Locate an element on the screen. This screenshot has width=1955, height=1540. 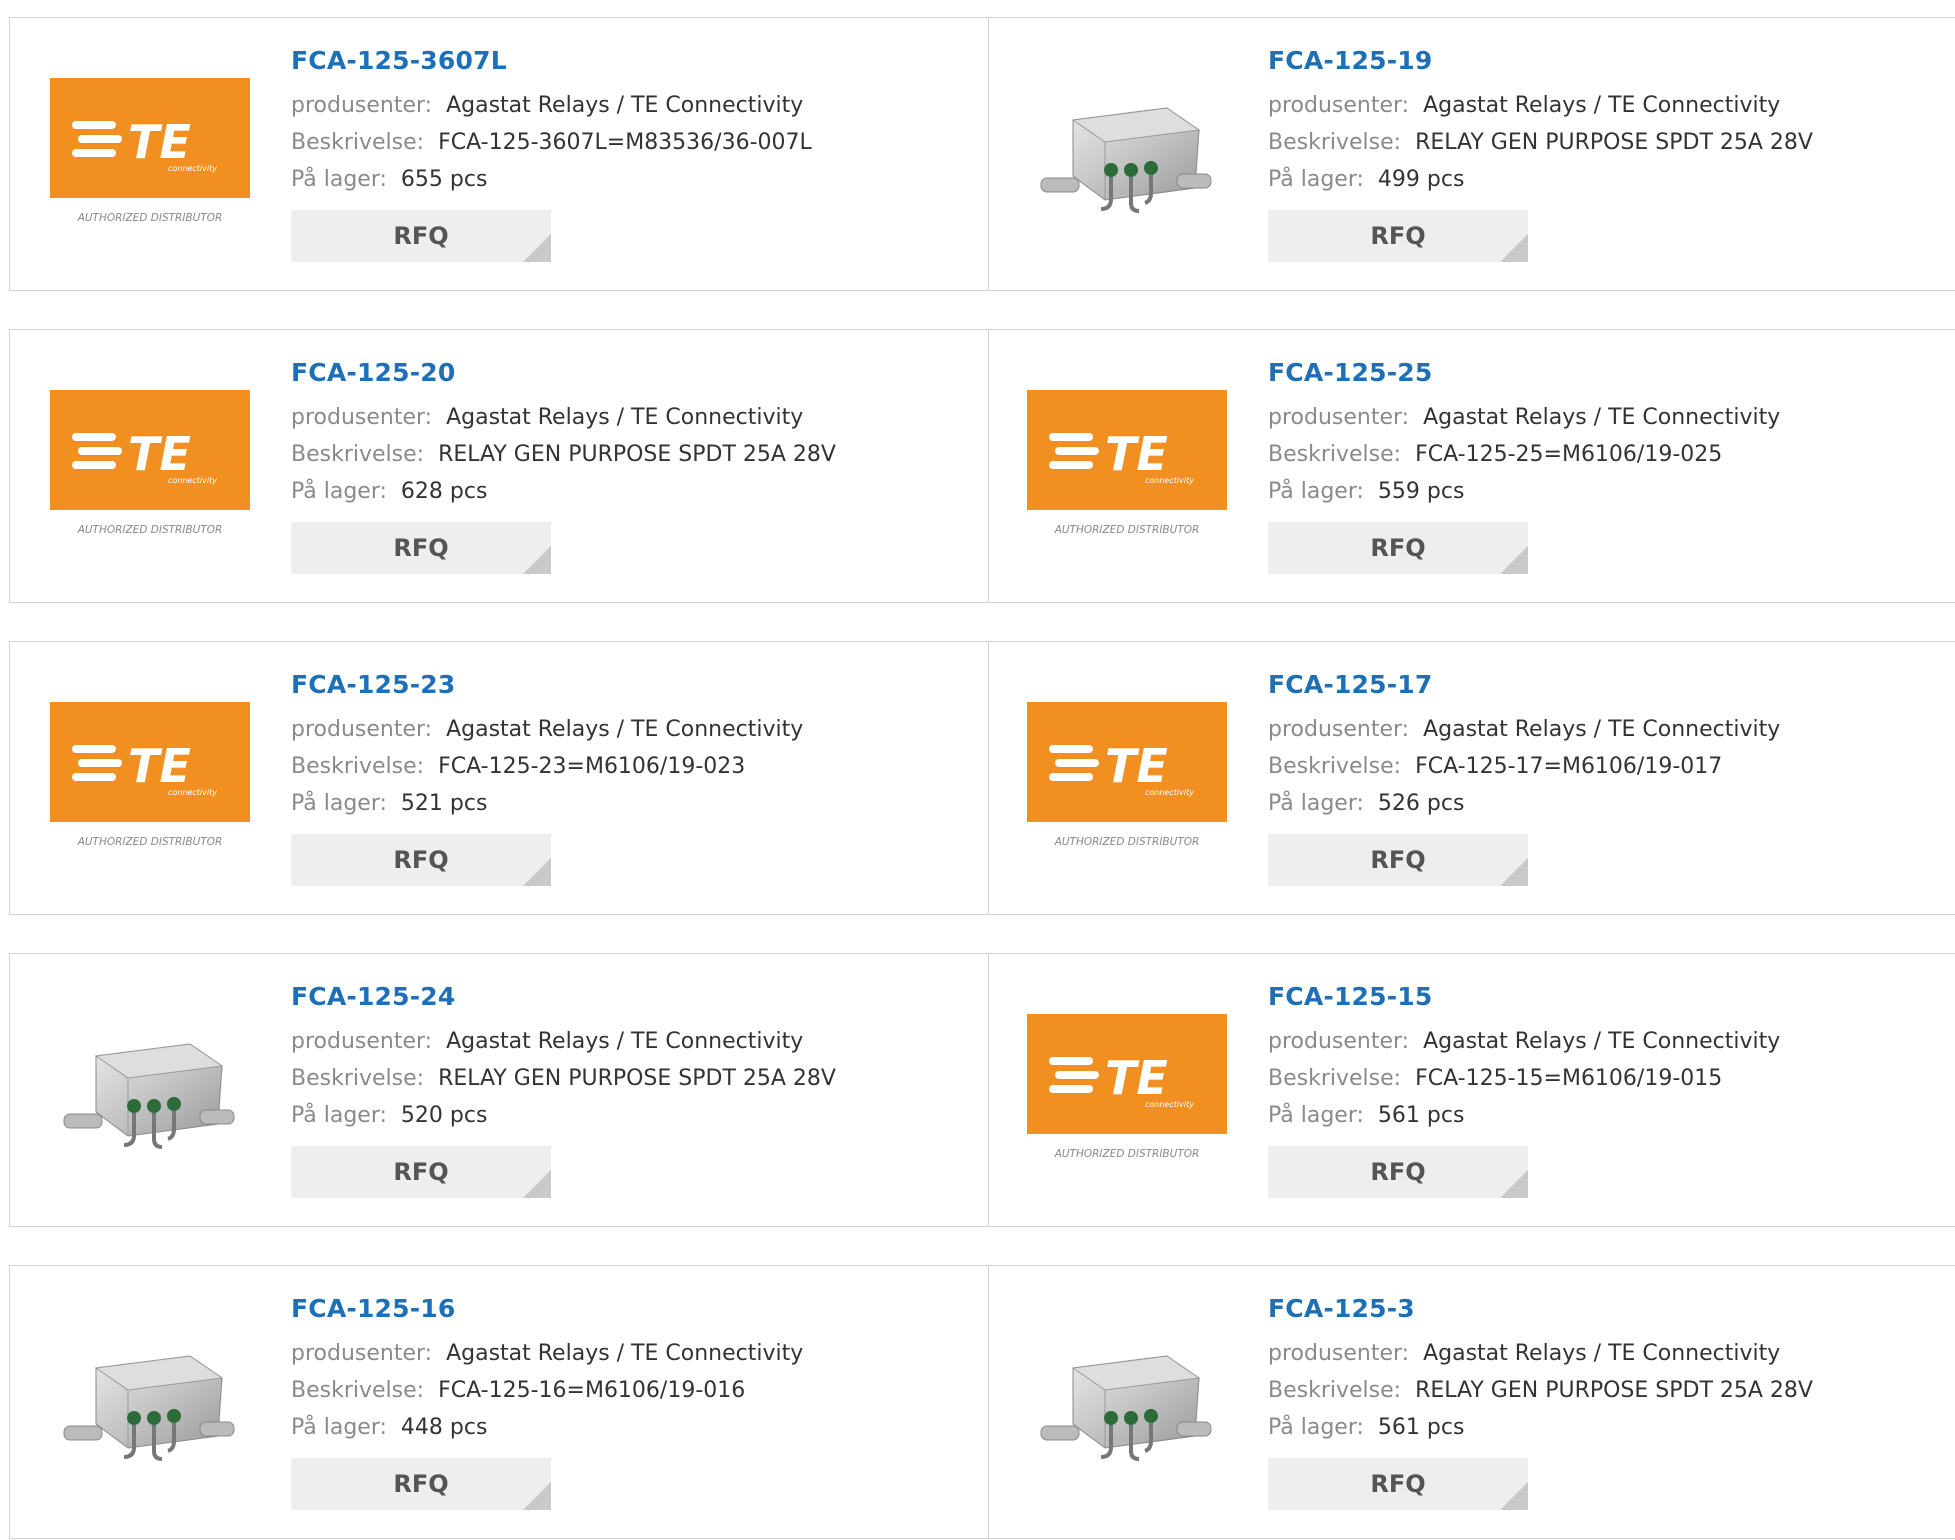
product-title-link: FCA-125-25 is located at coordinates (1524, 372).